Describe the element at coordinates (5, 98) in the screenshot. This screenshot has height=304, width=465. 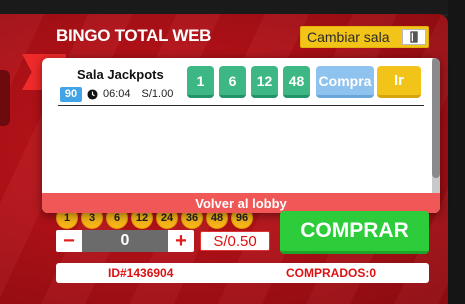
I see `left-scroll-handle` at that location.